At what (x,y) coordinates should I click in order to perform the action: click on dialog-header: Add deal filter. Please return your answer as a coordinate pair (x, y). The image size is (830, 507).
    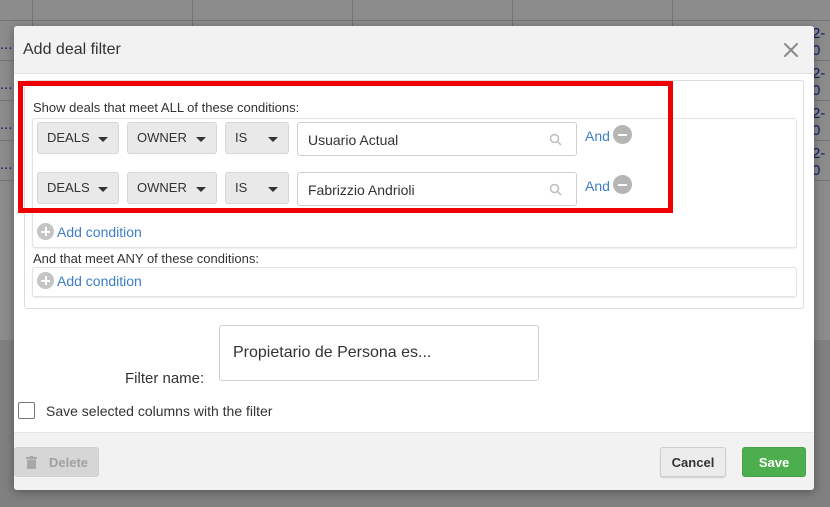
    Looking at the image, I should click on (414, 50).